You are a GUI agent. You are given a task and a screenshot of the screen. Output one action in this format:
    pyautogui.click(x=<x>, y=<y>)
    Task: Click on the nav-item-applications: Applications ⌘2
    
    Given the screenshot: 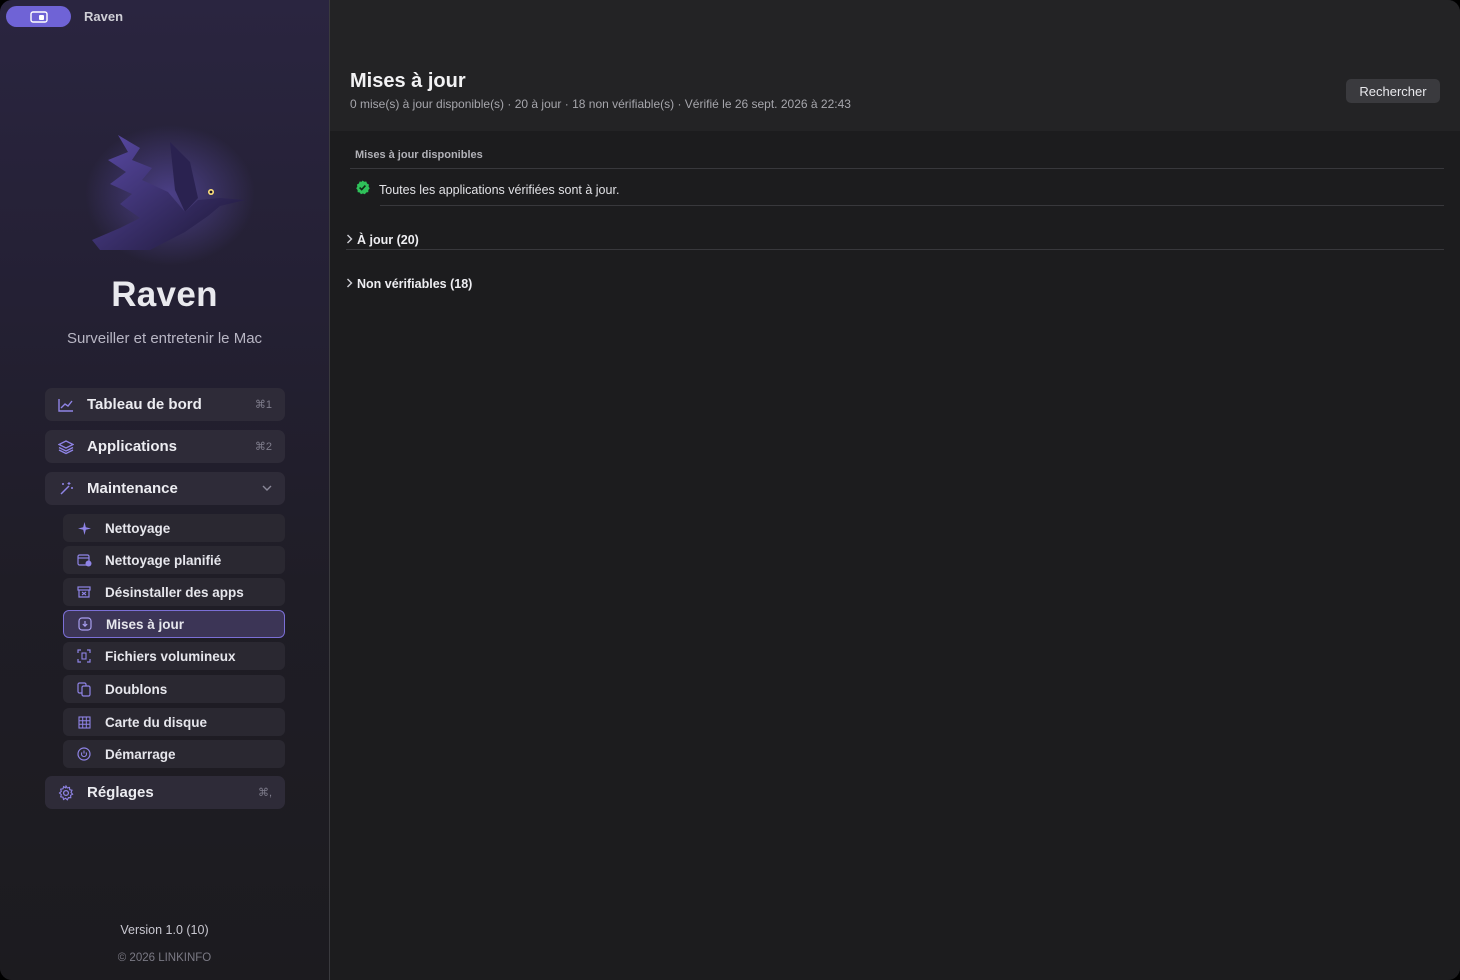 What is the action you would take?
    pyautogui.click(x=165, y=446)
    